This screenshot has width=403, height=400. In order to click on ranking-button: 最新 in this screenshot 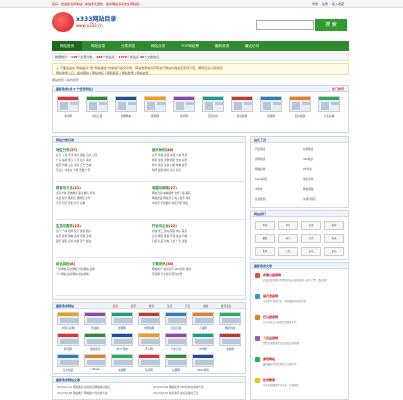, I will do `click(265, 238)`.